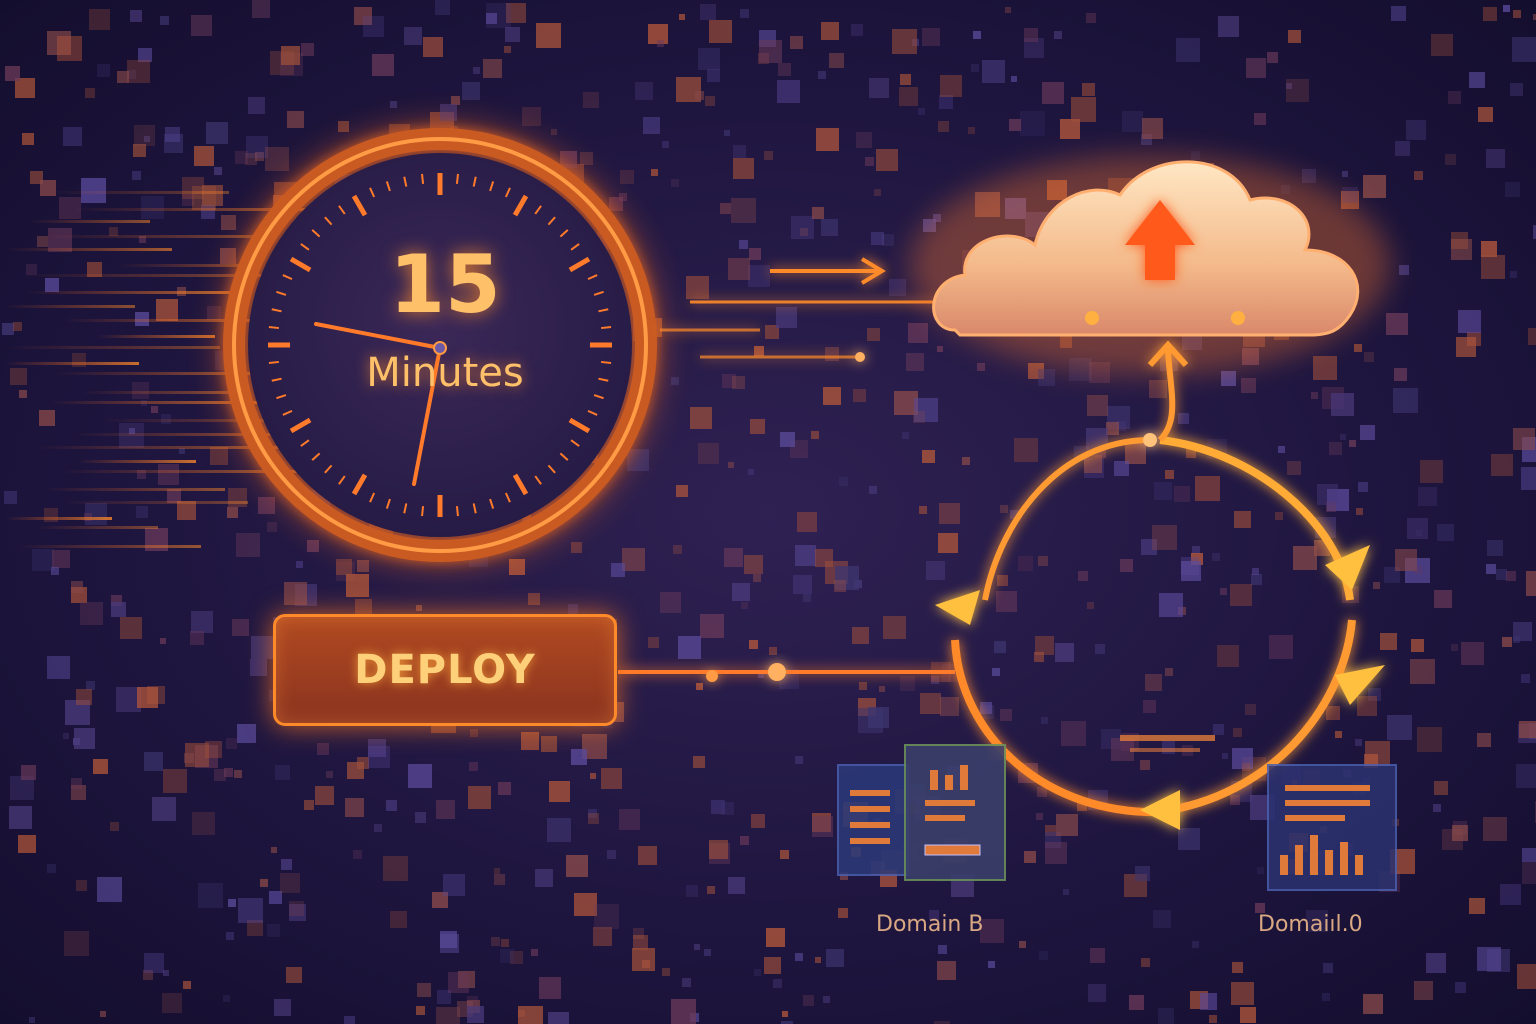 The height and width of the screenshot is (1024, 1536). What do you see at coordinates (921, 812) in the screenshot?
I see `document-icon` at bounding box center [921, 812].